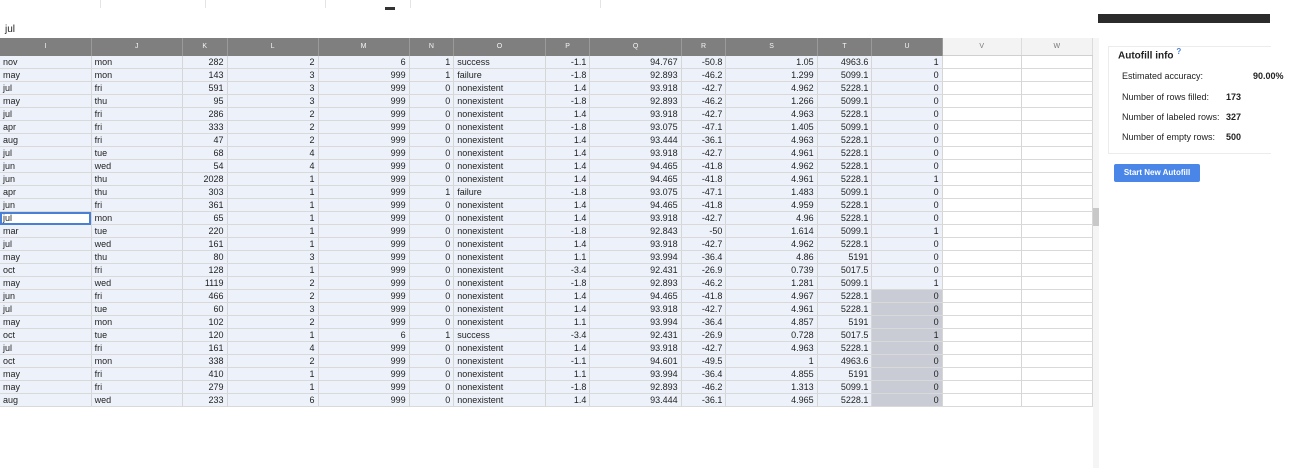 The image size is (1290, 468). What do you see at coordinates (1096, 217) in the screenshot?
I see `scrollbar-thumb` at bounding box center [1096, 217].